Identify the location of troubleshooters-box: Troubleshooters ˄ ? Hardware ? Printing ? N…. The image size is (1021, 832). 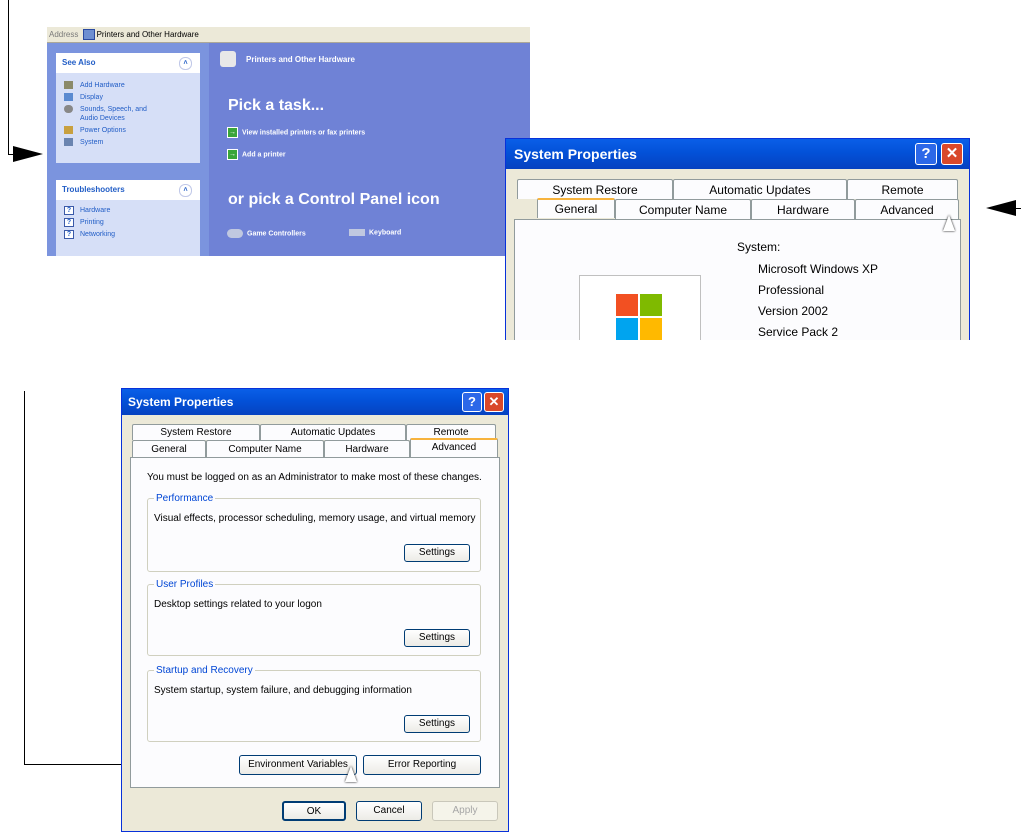
(128, 218).